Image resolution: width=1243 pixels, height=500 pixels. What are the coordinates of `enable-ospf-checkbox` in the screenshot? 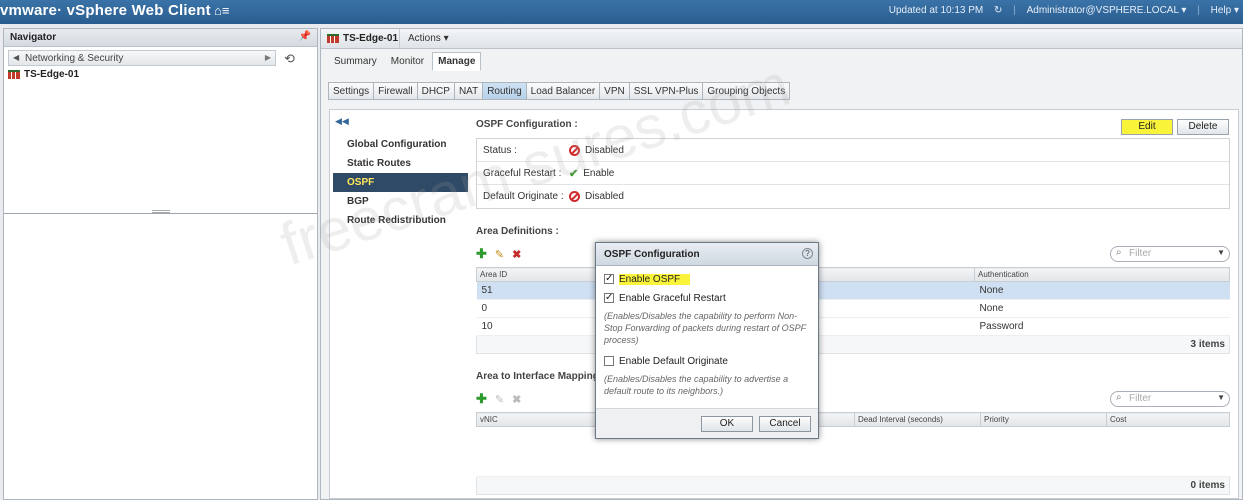 It's located at (609, 279).